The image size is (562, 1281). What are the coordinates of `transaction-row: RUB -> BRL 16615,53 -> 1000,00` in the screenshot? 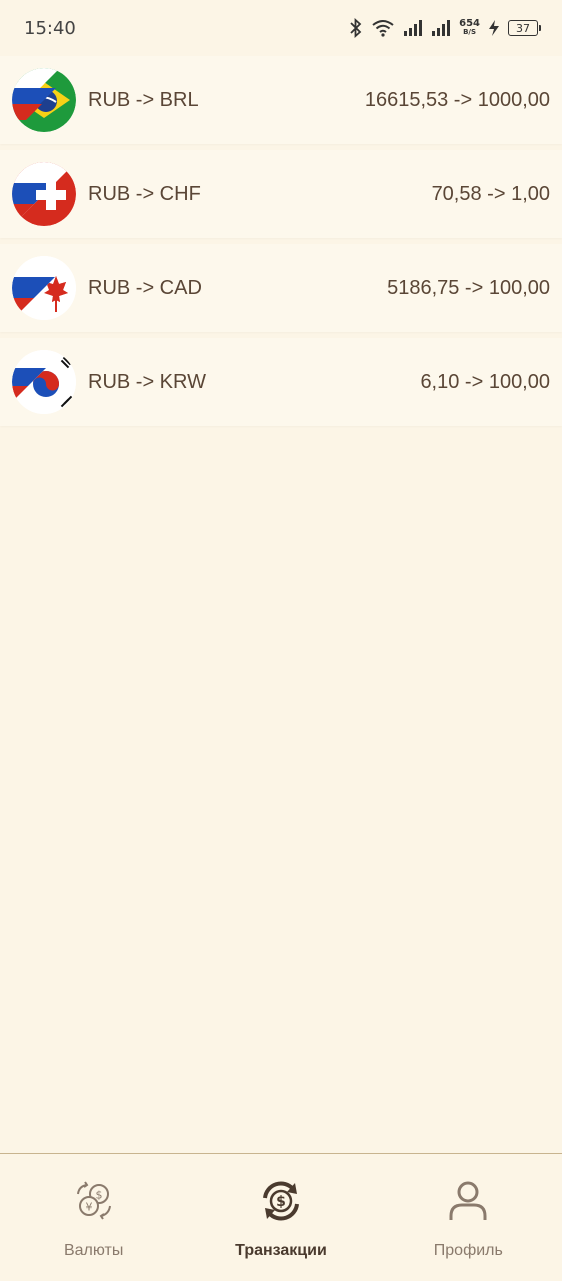 It's located at (281, 100).